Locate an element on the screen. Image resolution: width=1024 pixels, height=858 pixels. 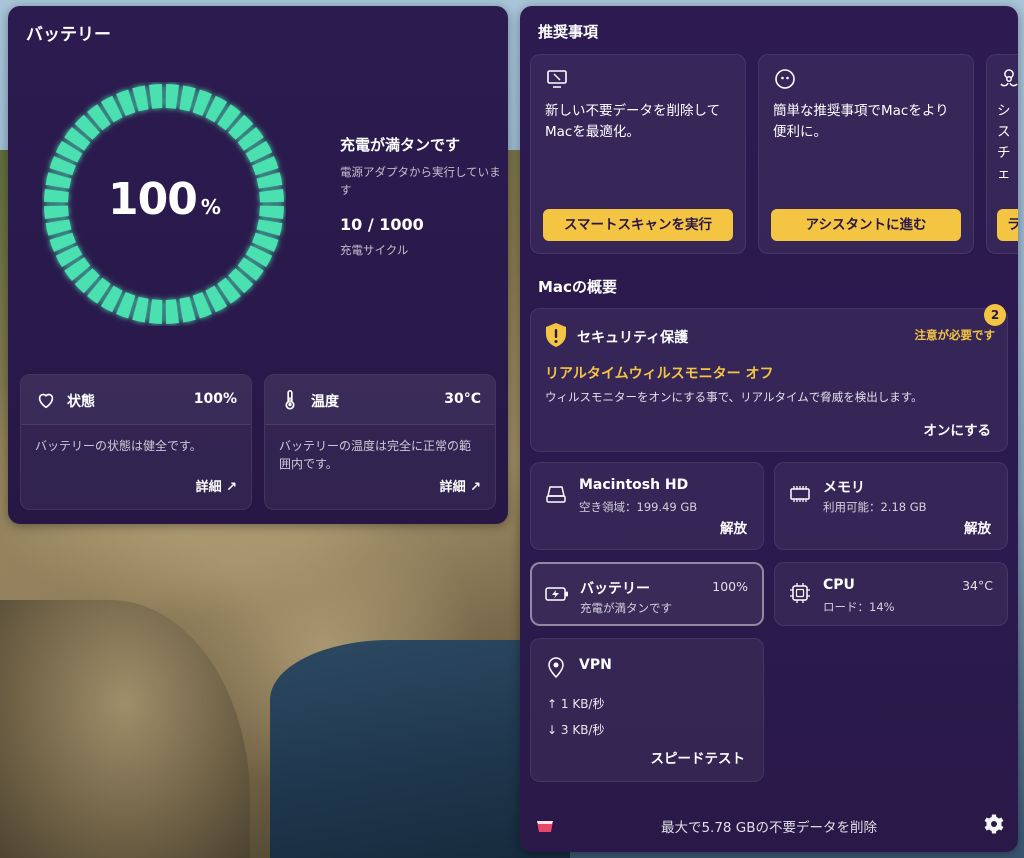
battery-cycles-label: 充電サイクル is located at coordinates (374, 250).